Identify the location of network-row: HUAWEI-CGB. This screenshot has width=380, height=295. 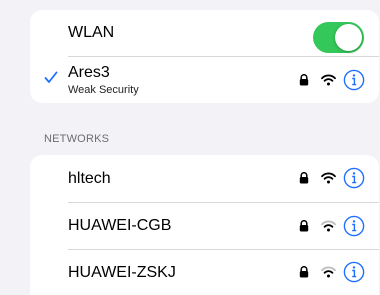
(204, 226).